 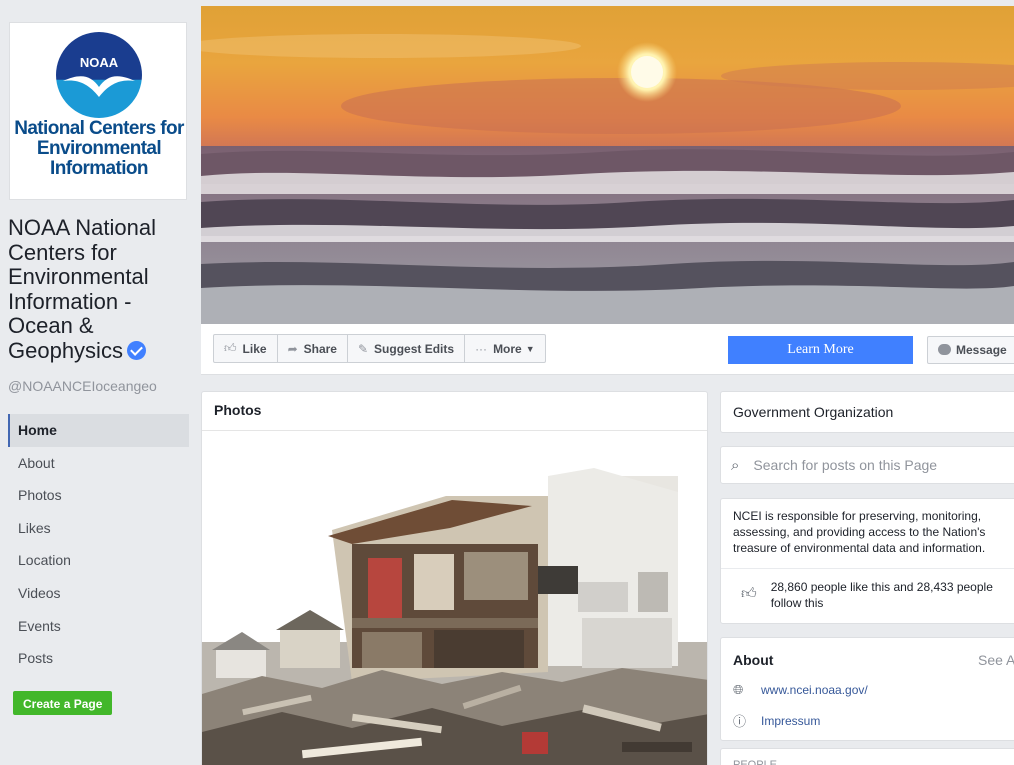 I want to click on noaa-logo-icon: NOAA, so click(x=99, y=75).